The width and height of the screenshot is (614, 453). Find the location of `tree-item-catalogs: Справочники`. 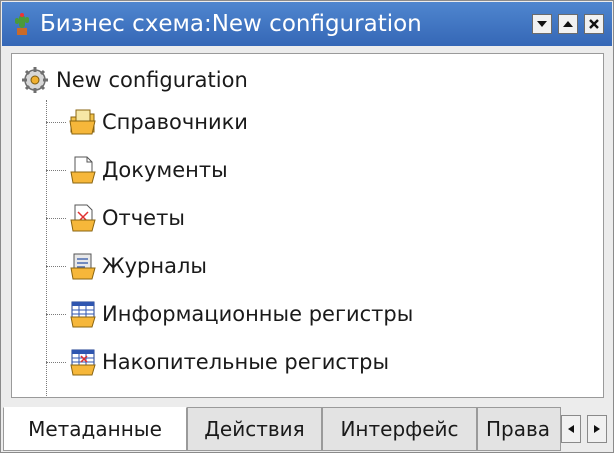

tree-item-catalogs: Справочники is located at coordinates (147, 122).